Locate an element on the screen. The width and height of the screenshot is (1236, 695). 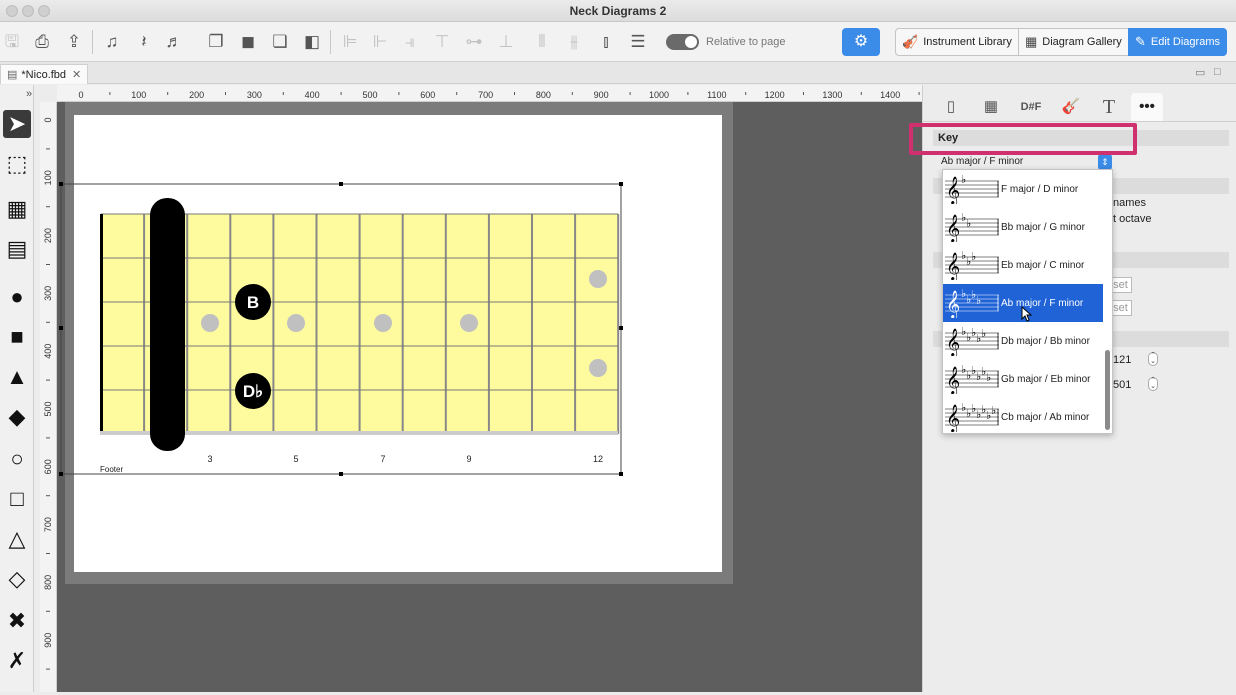
properties-button: ⚙ is located at coordinates (861, 42).